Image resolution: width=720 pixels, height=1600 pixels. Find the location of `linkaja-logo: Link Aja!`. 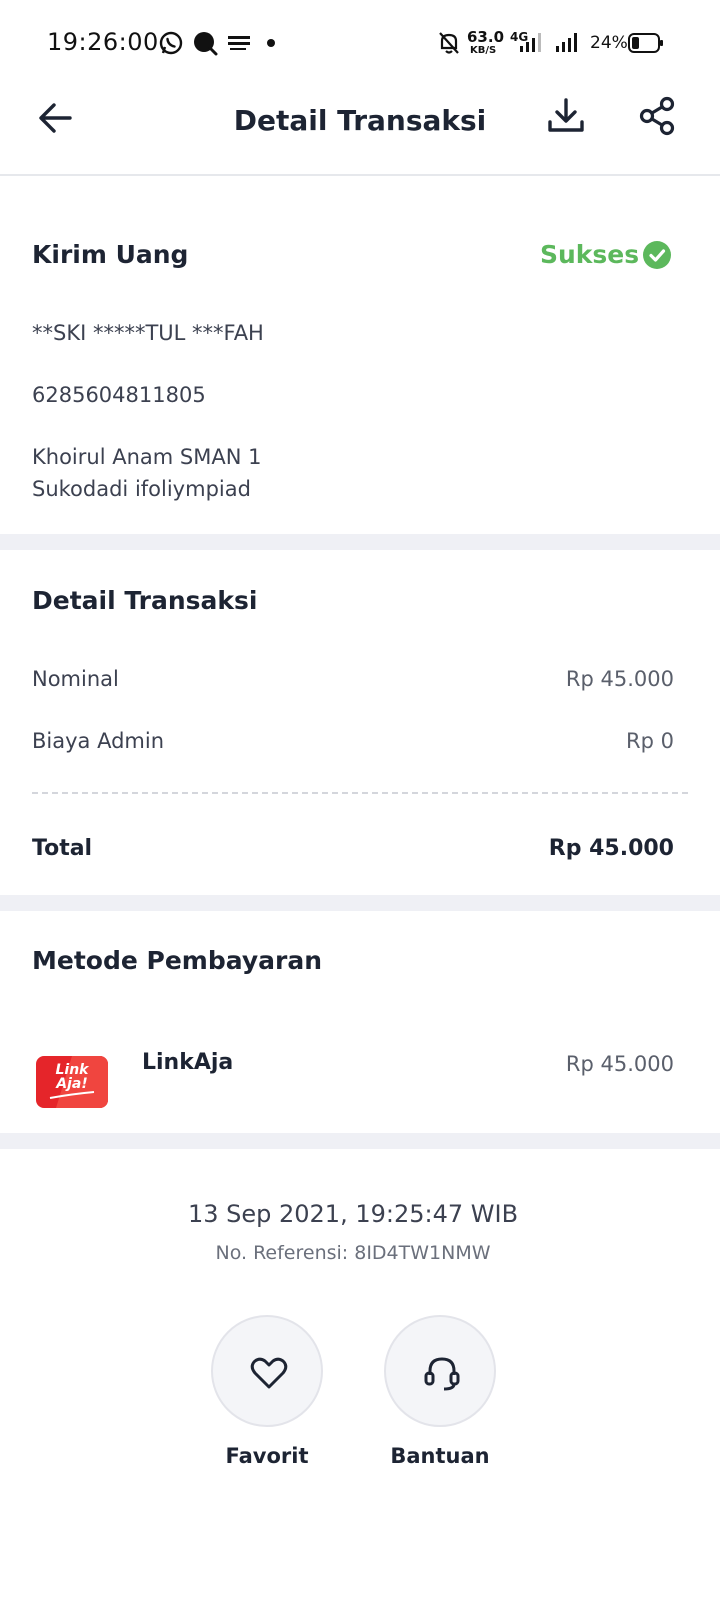

linkaja-logo: Link Aja! is located at coordinates (72, 1082).